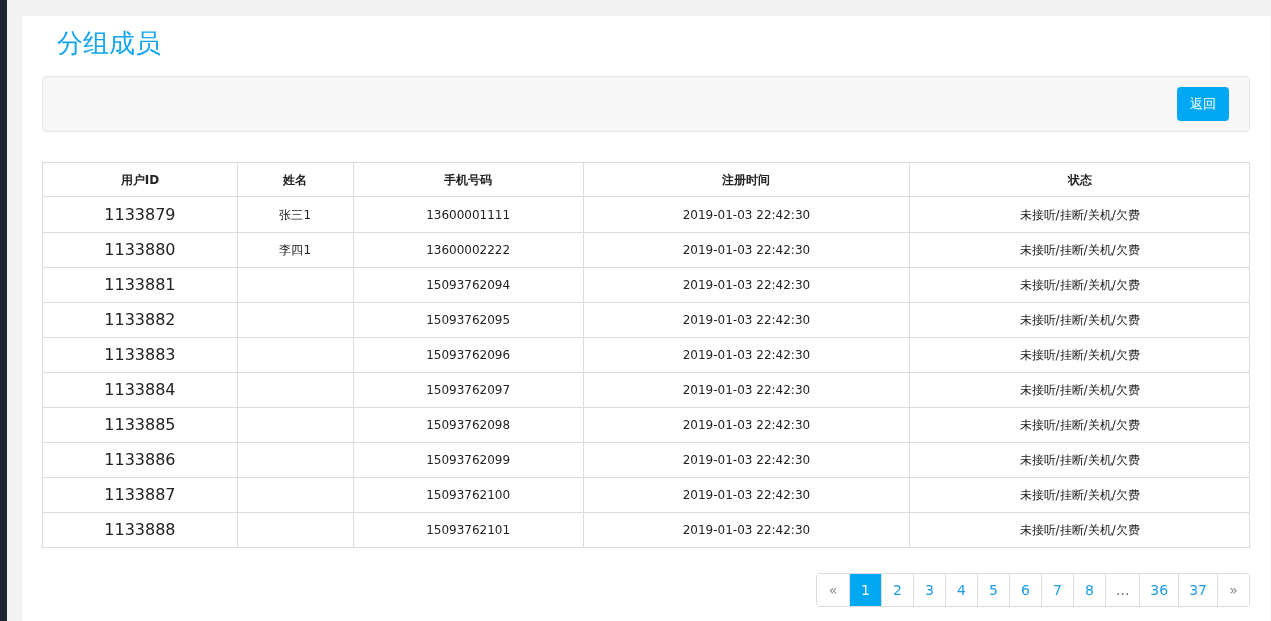  I want to click on phone-cell: 15093762099, so click(467, 460).